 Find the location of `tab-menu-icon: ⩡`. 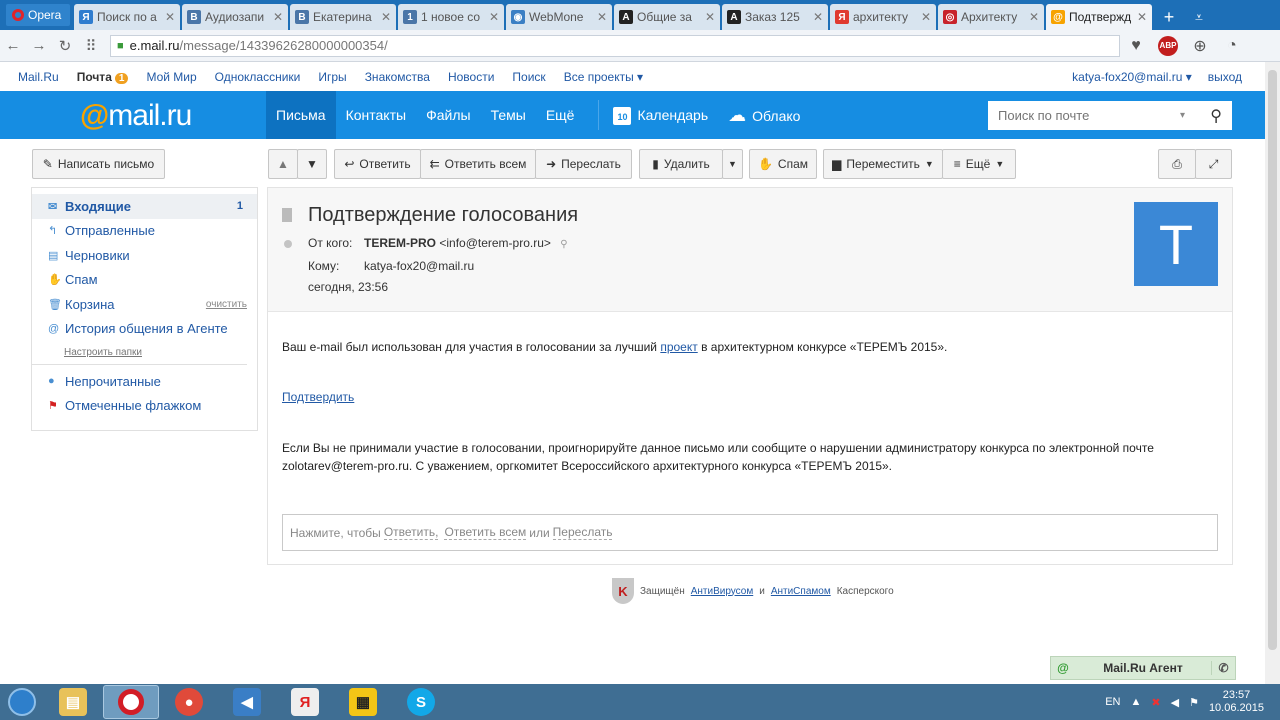

tab-menu-icon: ⩡ is located at coordinates (1199, 17).